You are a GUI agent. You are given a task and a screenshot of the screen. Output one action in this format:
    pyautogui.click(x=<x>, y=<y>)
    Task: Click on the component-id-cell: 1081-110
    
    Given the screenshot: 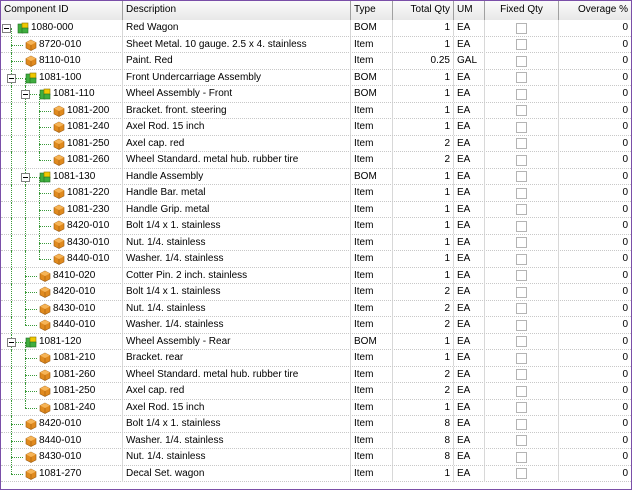 What is the action you would take?
    pyautogui.click(x=62, y=94)
    